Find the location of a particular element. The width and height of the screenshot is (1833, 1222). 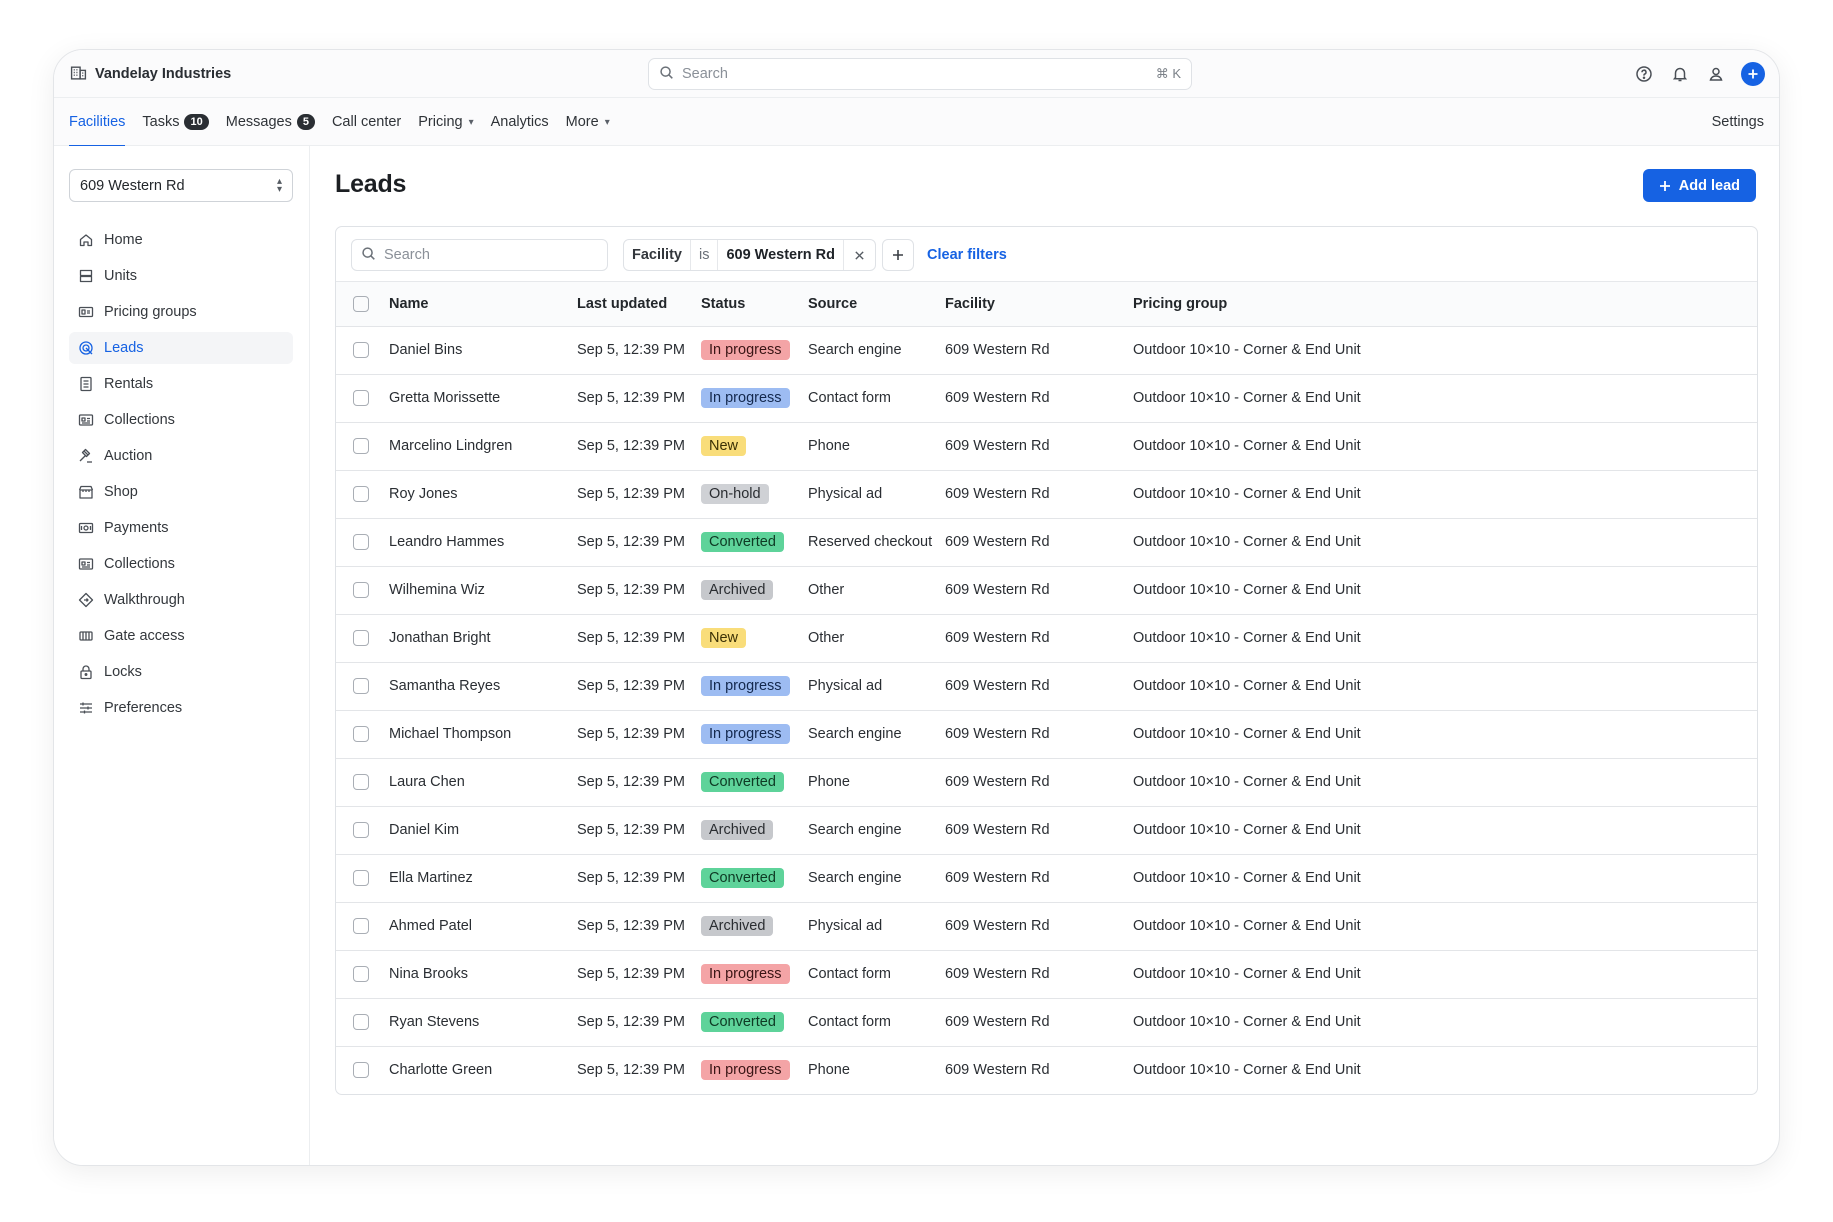

tab-tasks: Tasks 10 is located at coordinates (175, 122).